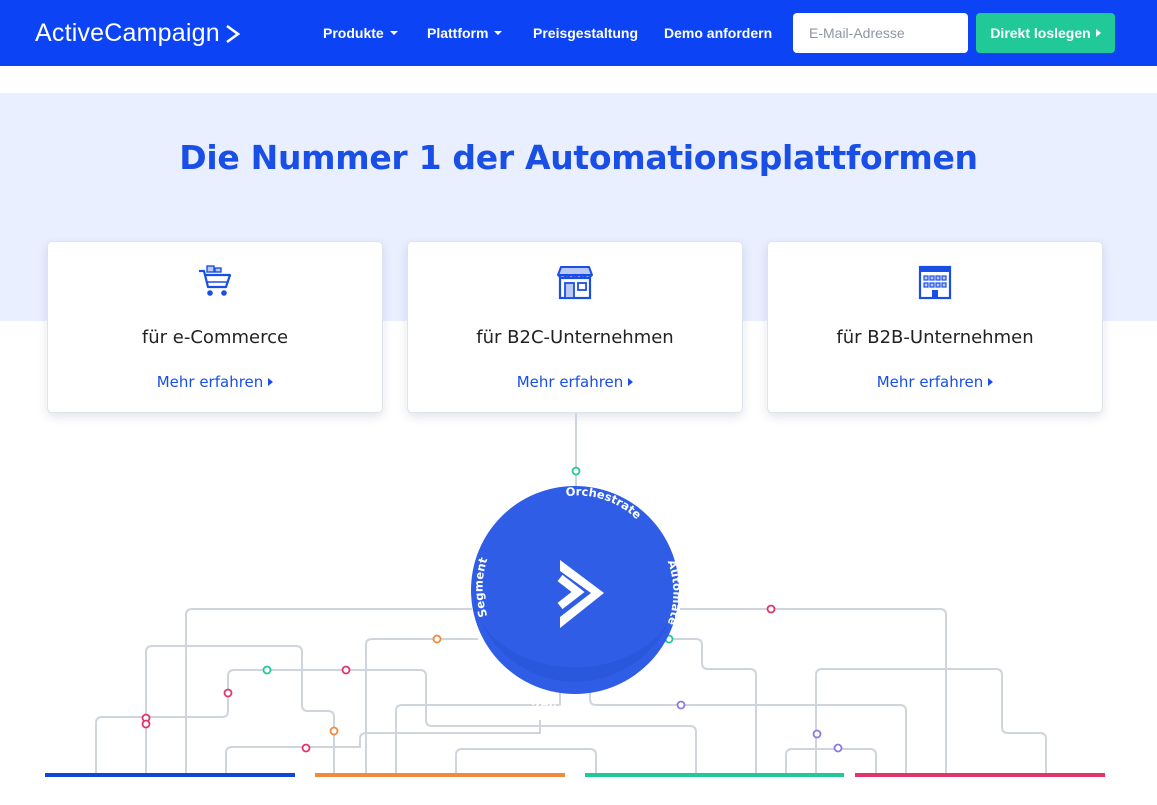 The height and width of the screenshot is (805, 1157). I want to click on nav-plattform: Plattform, so click(465, 33).